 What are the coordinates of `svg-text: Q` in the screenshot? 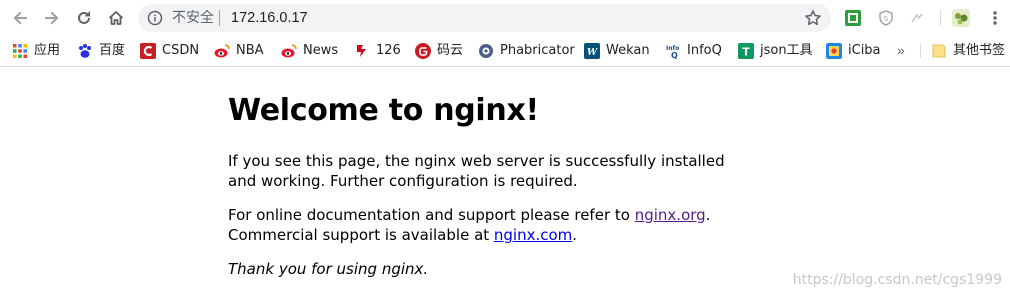 It's located at (674, 55).